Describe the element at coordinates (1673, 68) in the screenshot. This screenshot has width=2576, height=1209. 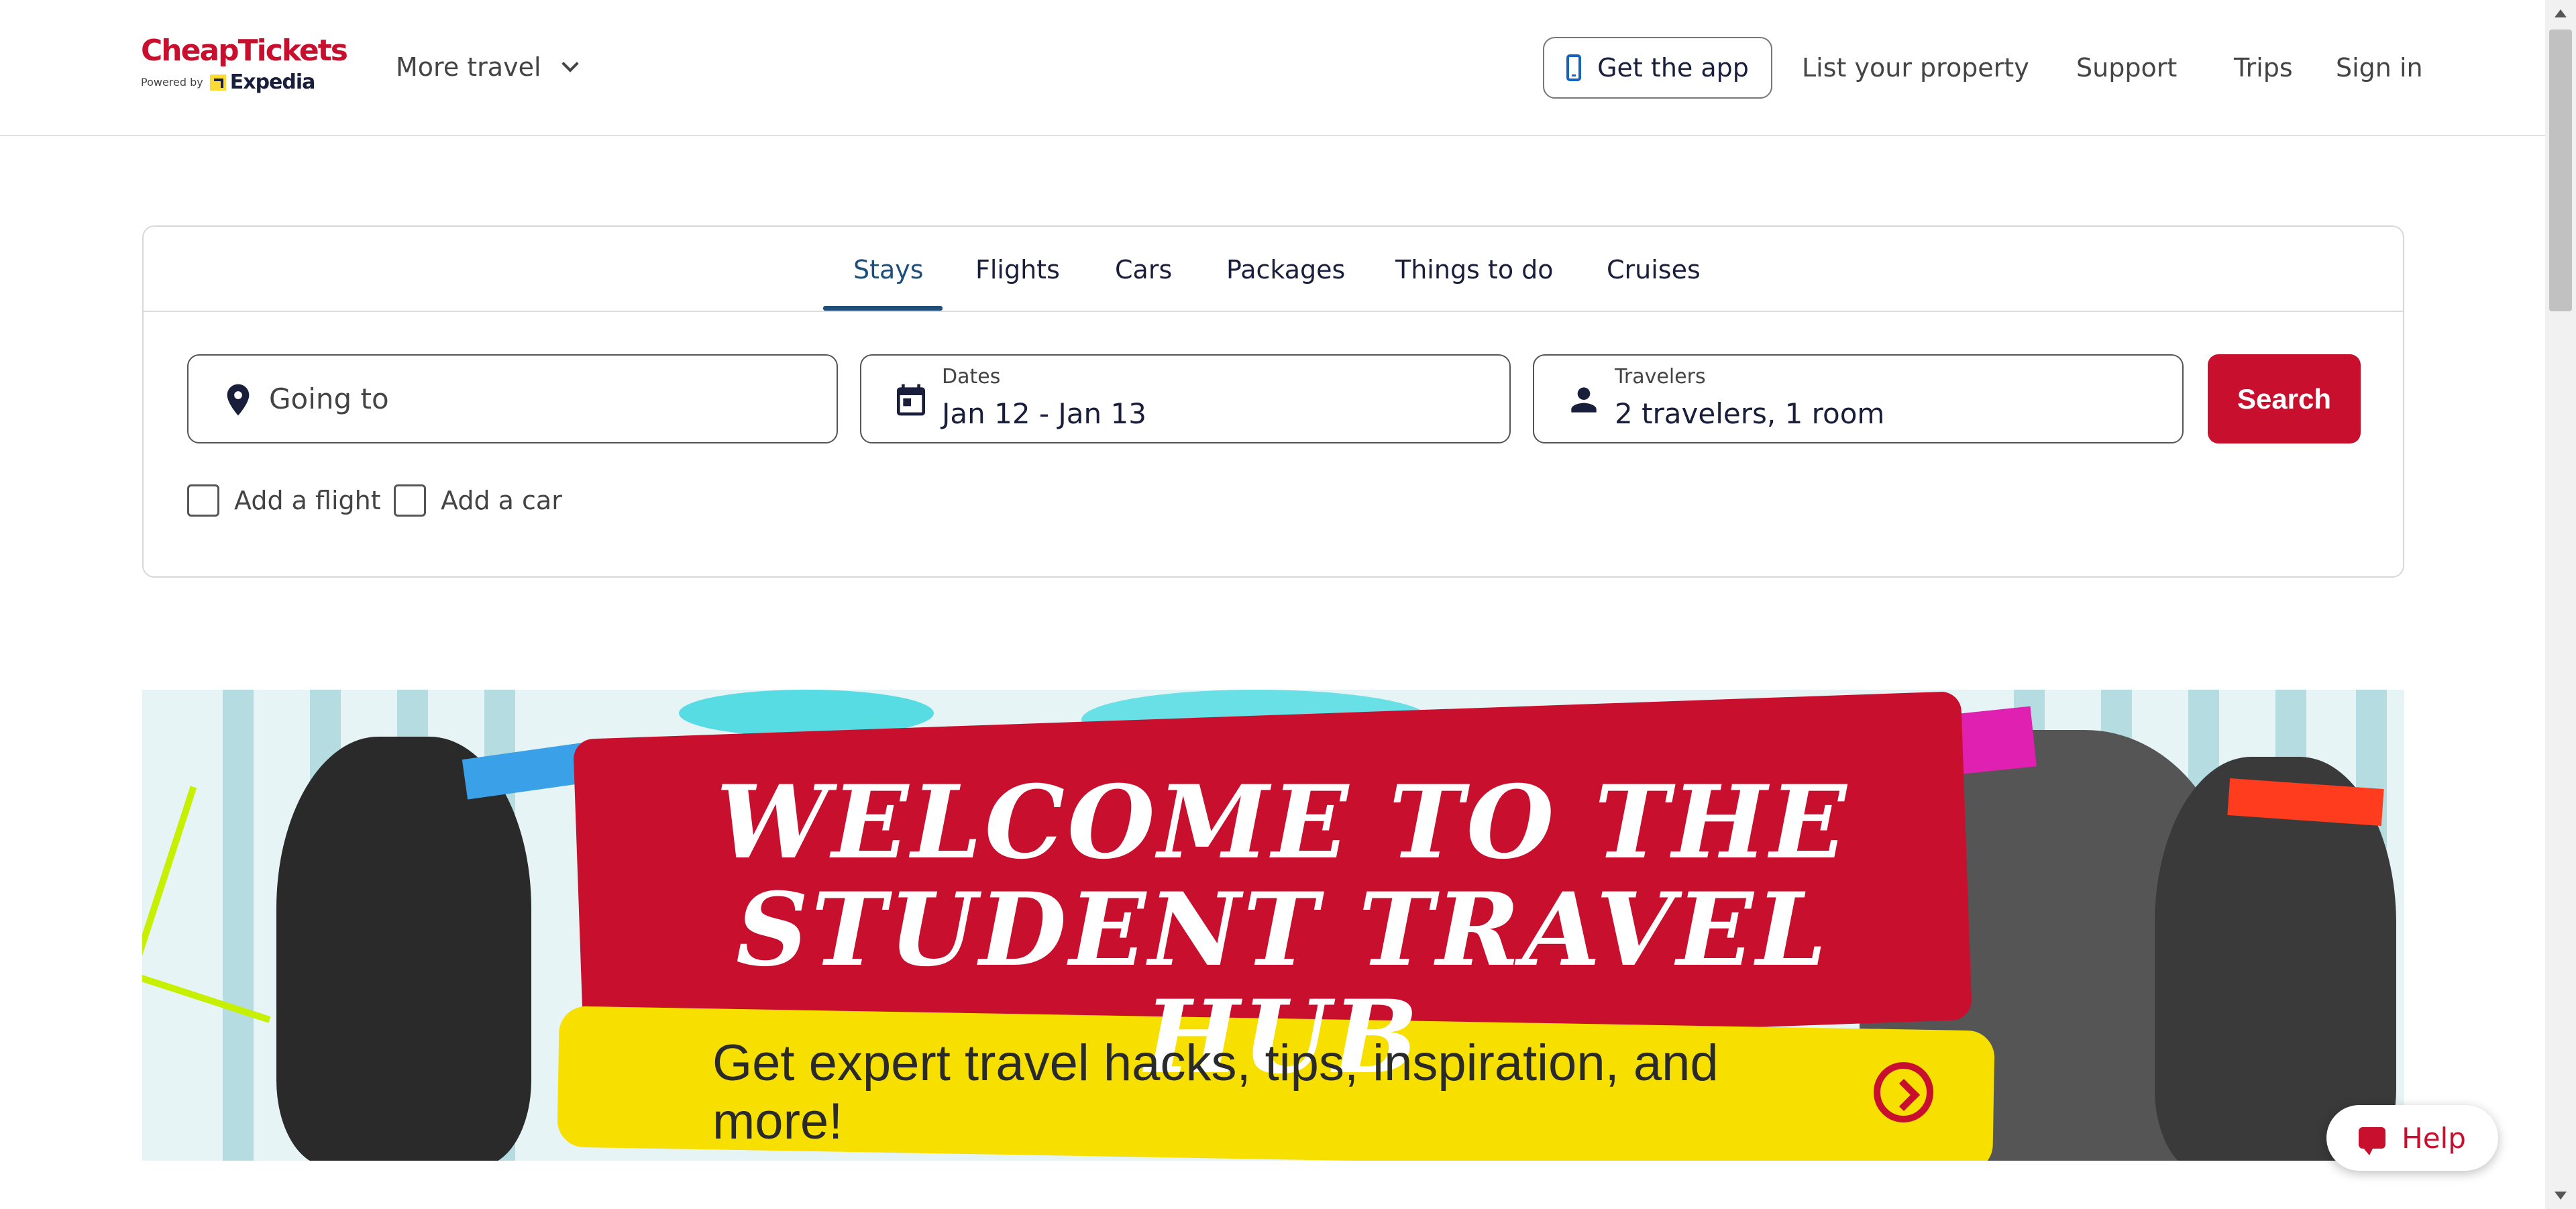
I see `get-the-app-label: Get the app` at that location.